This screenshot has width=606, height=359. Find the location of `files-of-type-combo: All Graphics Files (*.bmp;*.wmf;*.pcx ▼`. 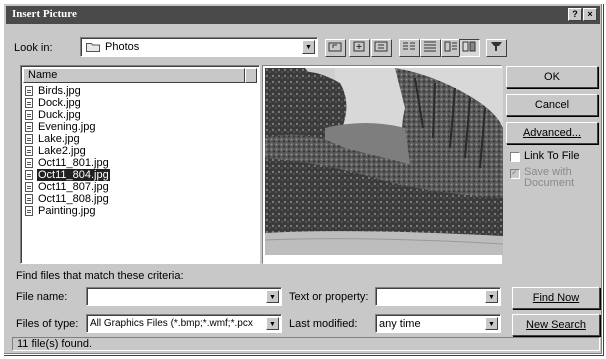

files-of-type-combo: All Graphics Files (*.bmp;*.wmf;*.pcx ▼ is located at coordinates (184, 323).